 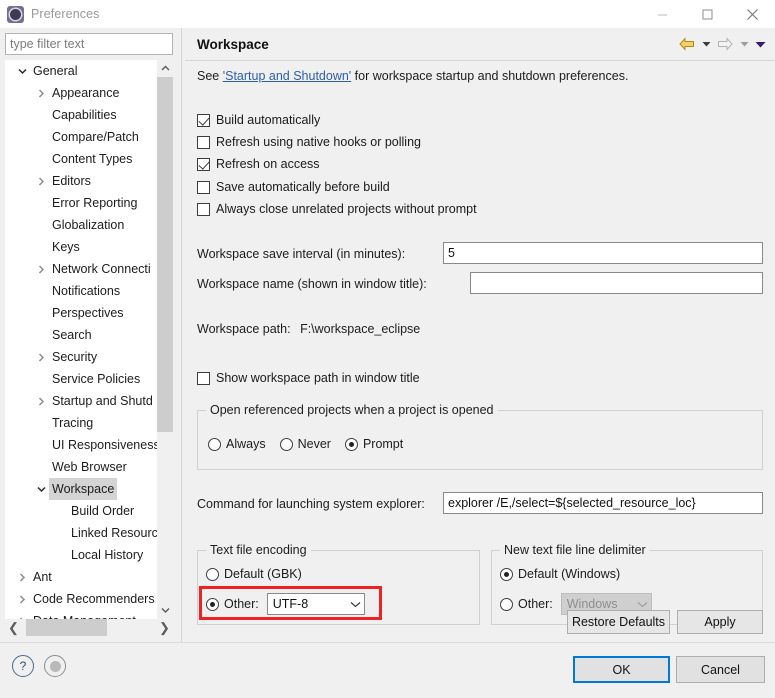 I want to click on radio-delimiter-other: Other:, so click(x=526, y=604).